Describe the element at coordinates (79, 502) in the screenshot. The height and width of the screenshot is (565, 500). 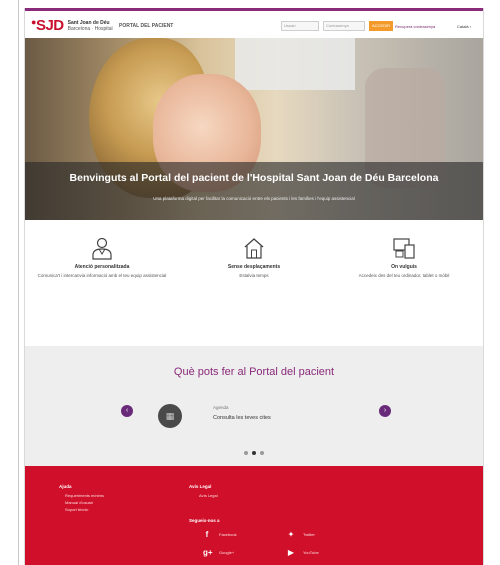
I see `help-link-manual: Manual d'usuari` at that location.